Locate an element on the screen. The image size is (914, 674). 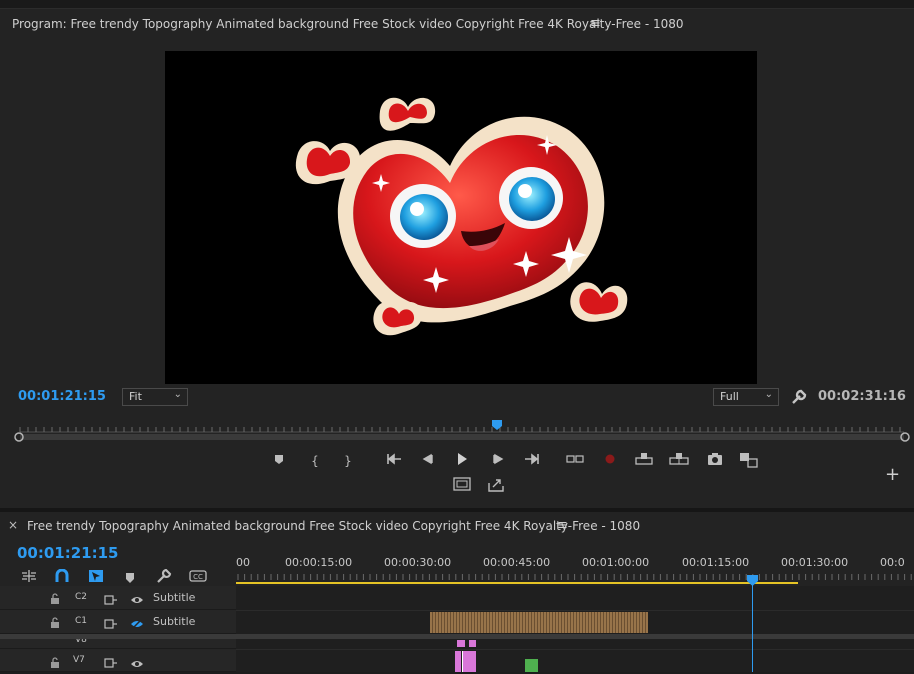
heart-character-image is located at coordinates (461, 216).